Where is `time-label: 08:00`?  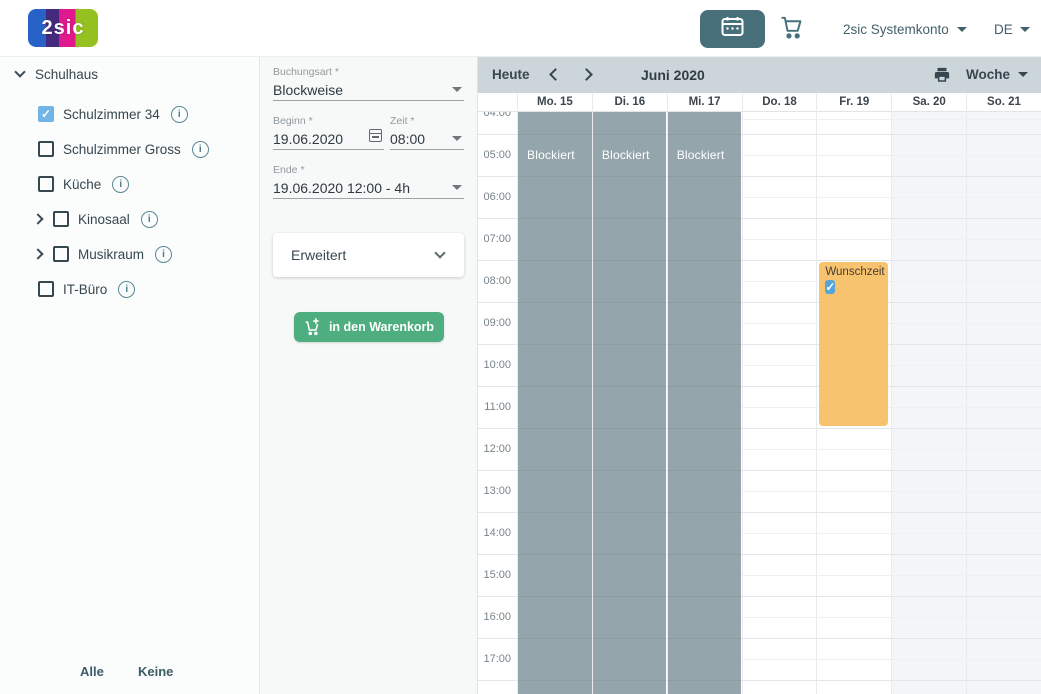
time-label: 08:00 is located at coordinates (497, 281).